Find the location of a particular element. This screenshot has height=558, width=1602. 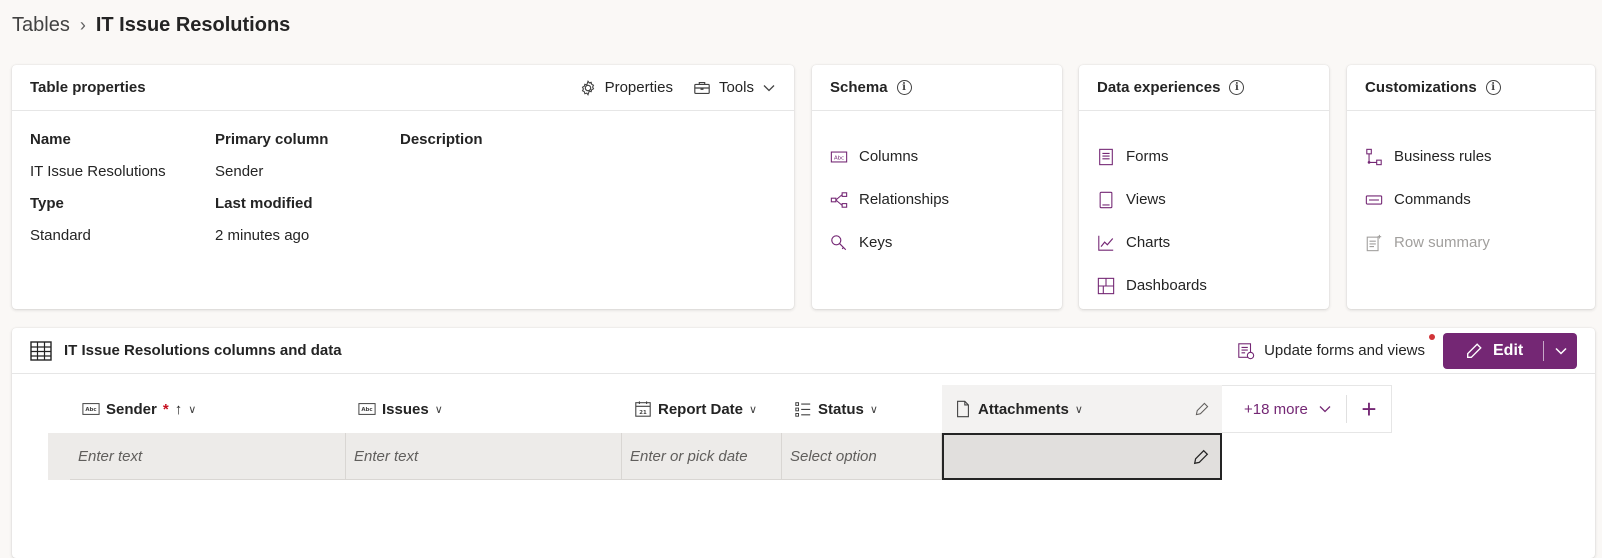

tools-label: Tools is located at coordinates (736, 87).